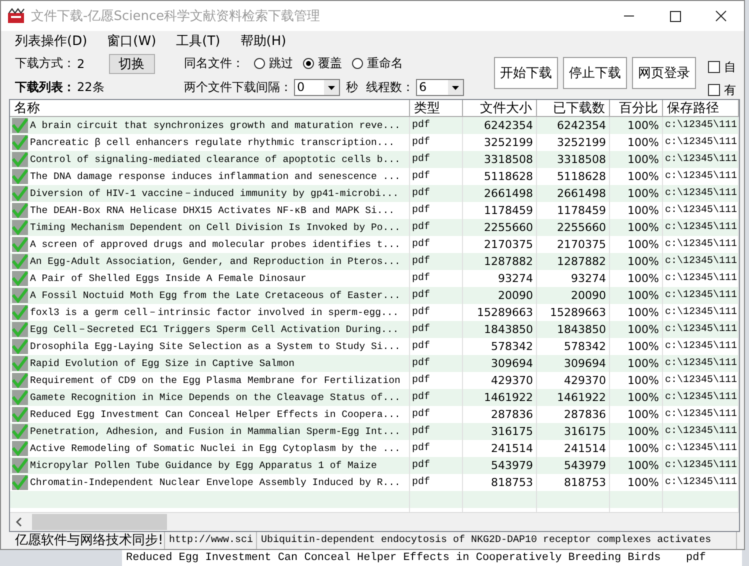 The width and height of the screenshot is (749, 566). What do you see at coordinates (573, 329) in the screenshot?
I see `downloaded-size: 1843850` at bounding box center [573, 329].